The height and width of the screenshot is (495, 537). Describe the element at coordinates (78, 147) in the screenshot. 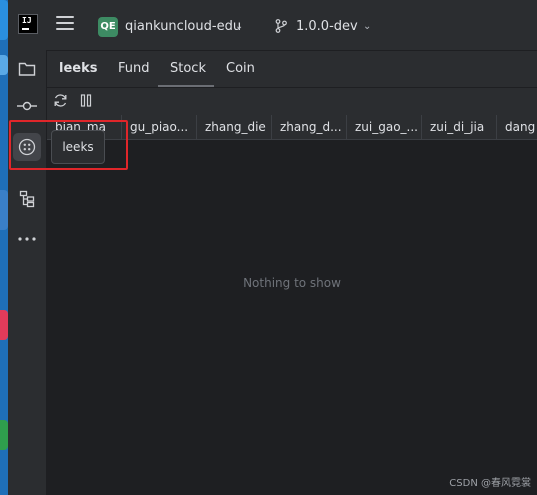

I see `tooltip: leeks` at that location.